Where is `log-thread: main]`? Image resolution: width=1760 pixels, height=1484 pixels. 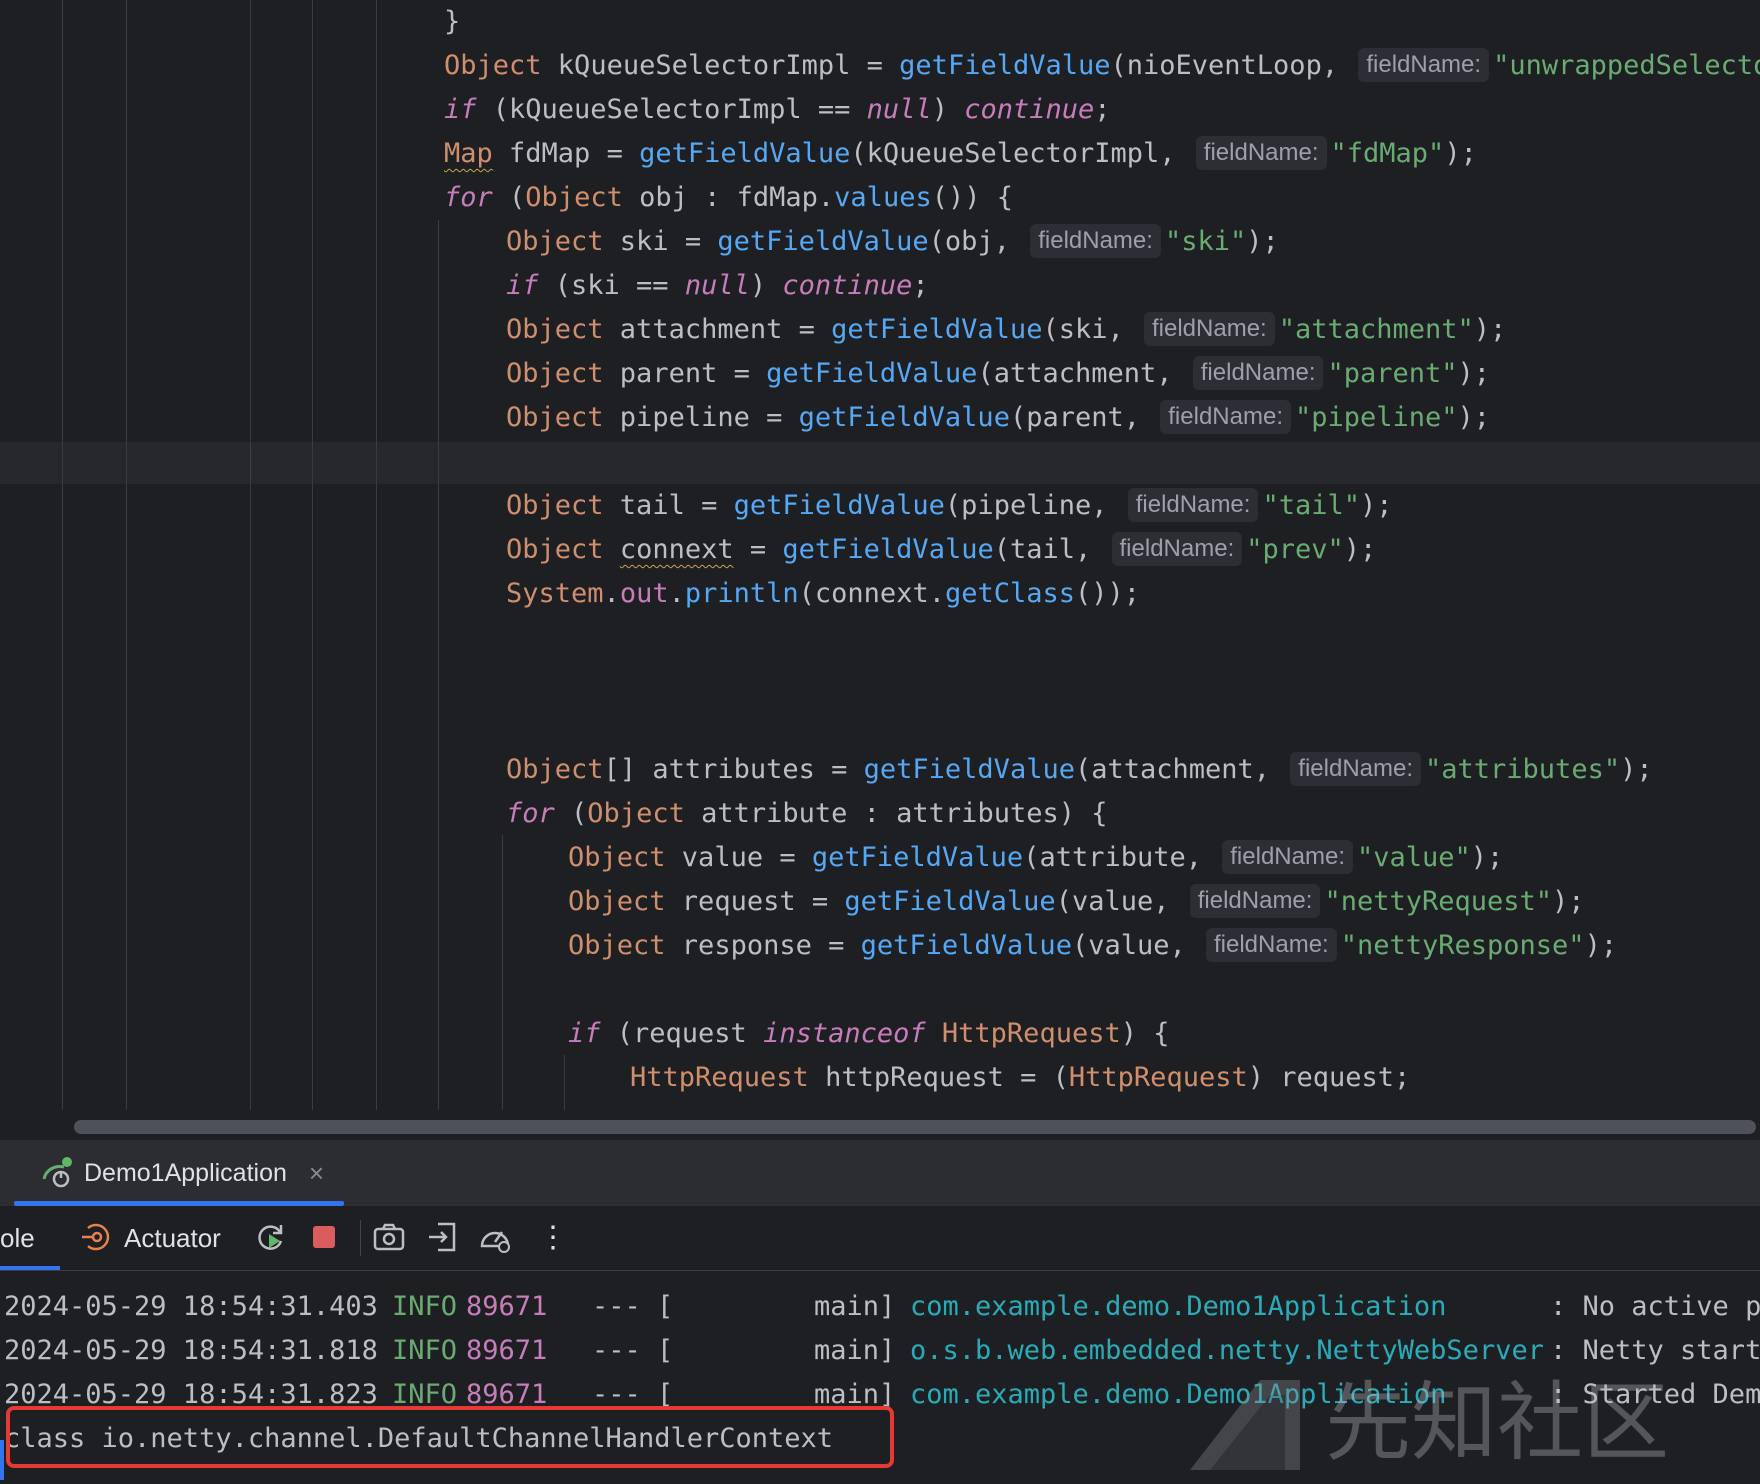
log-thread: main] is located at coordinates (855, 1306).